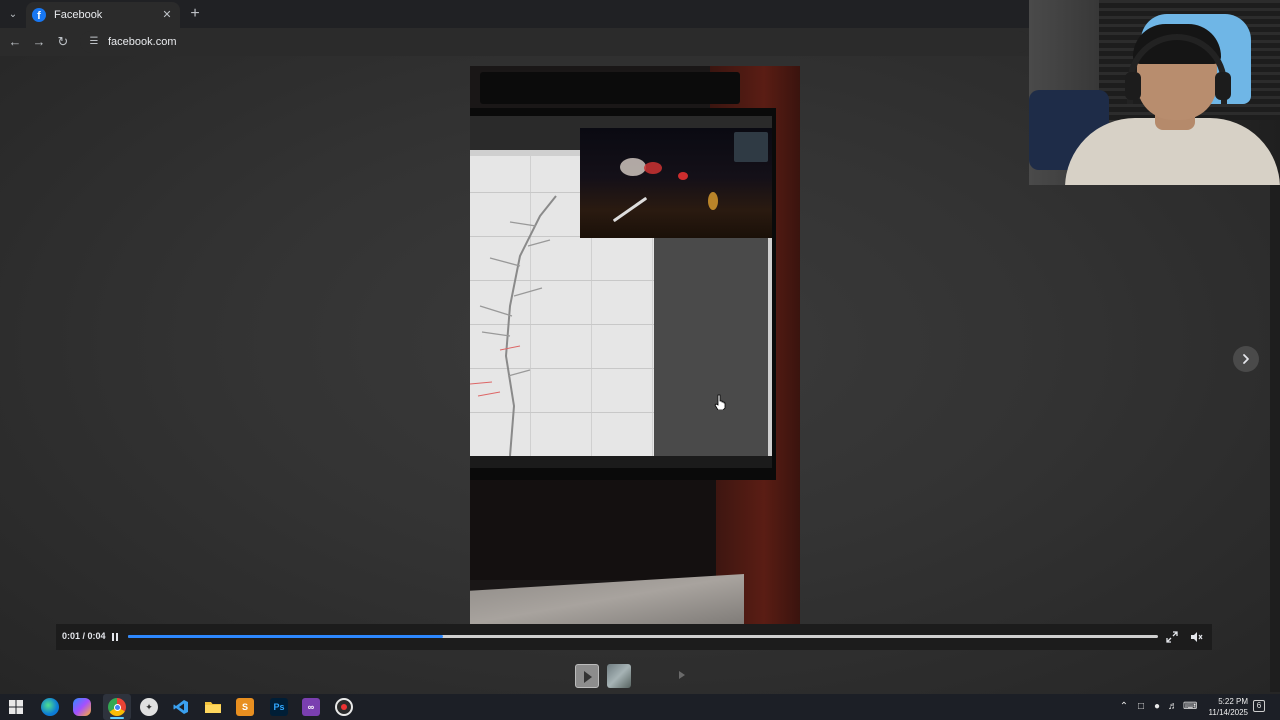 The height and width of the screenshot is (720, 1280). Describe the element at coordinates (1222, 707) in the screenshot. I see `taskbar-clock: 5:22 PM 11/14/2025` at that location.